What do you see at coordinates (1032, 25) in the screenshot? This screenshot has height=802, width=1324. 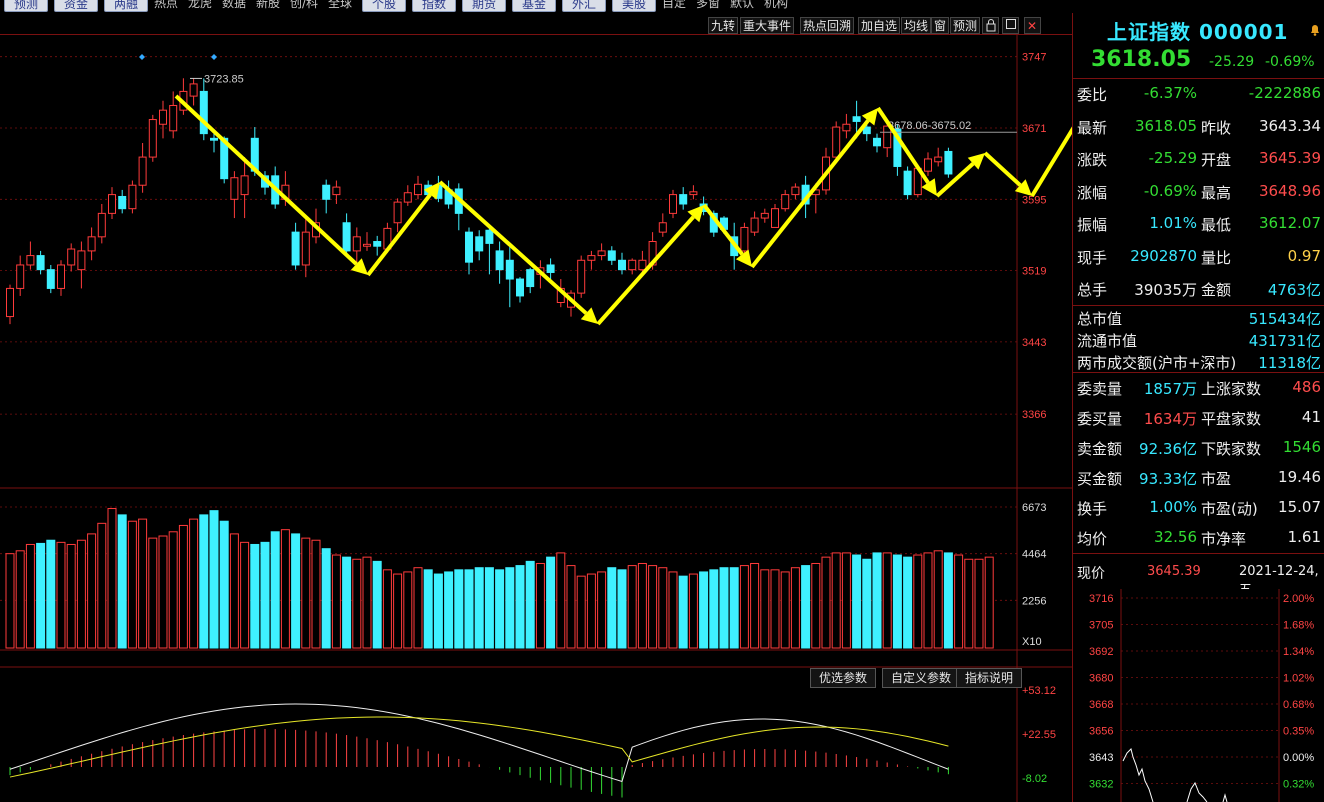 I see `close-icon: ✕` at bounding box center [1032, 25].